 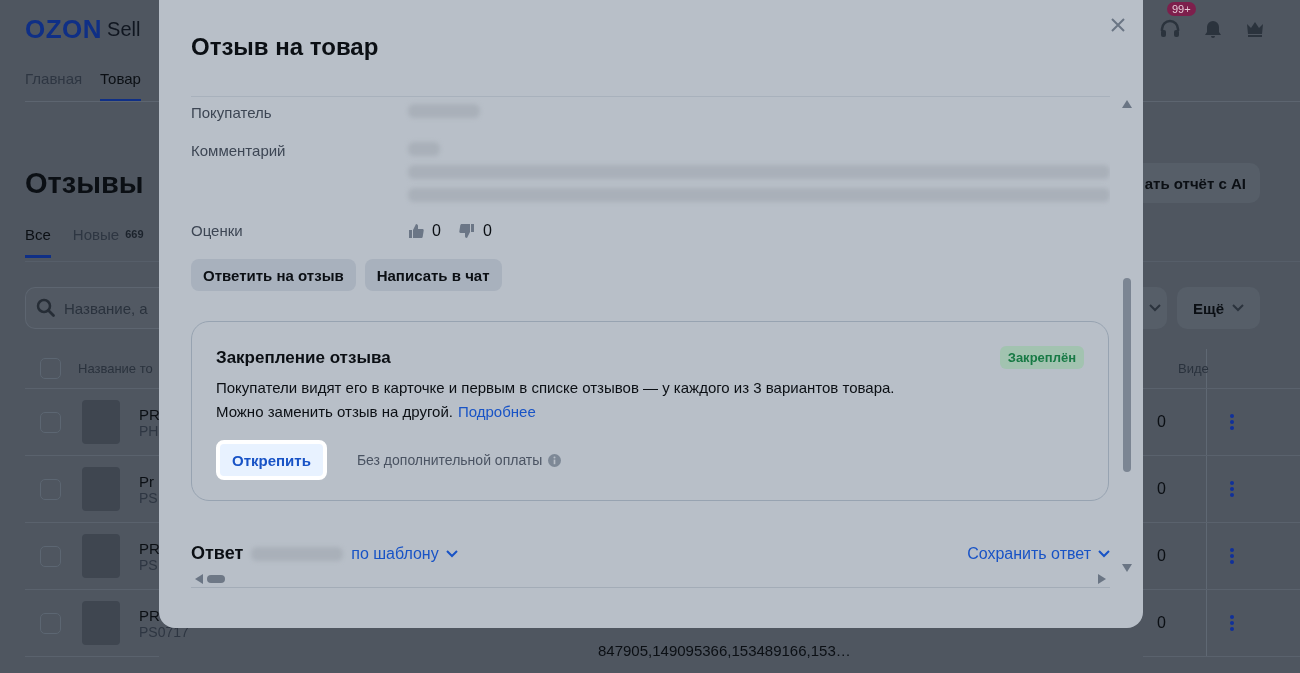 I want to click on likes-count: 0, so click(x=436, y=231).